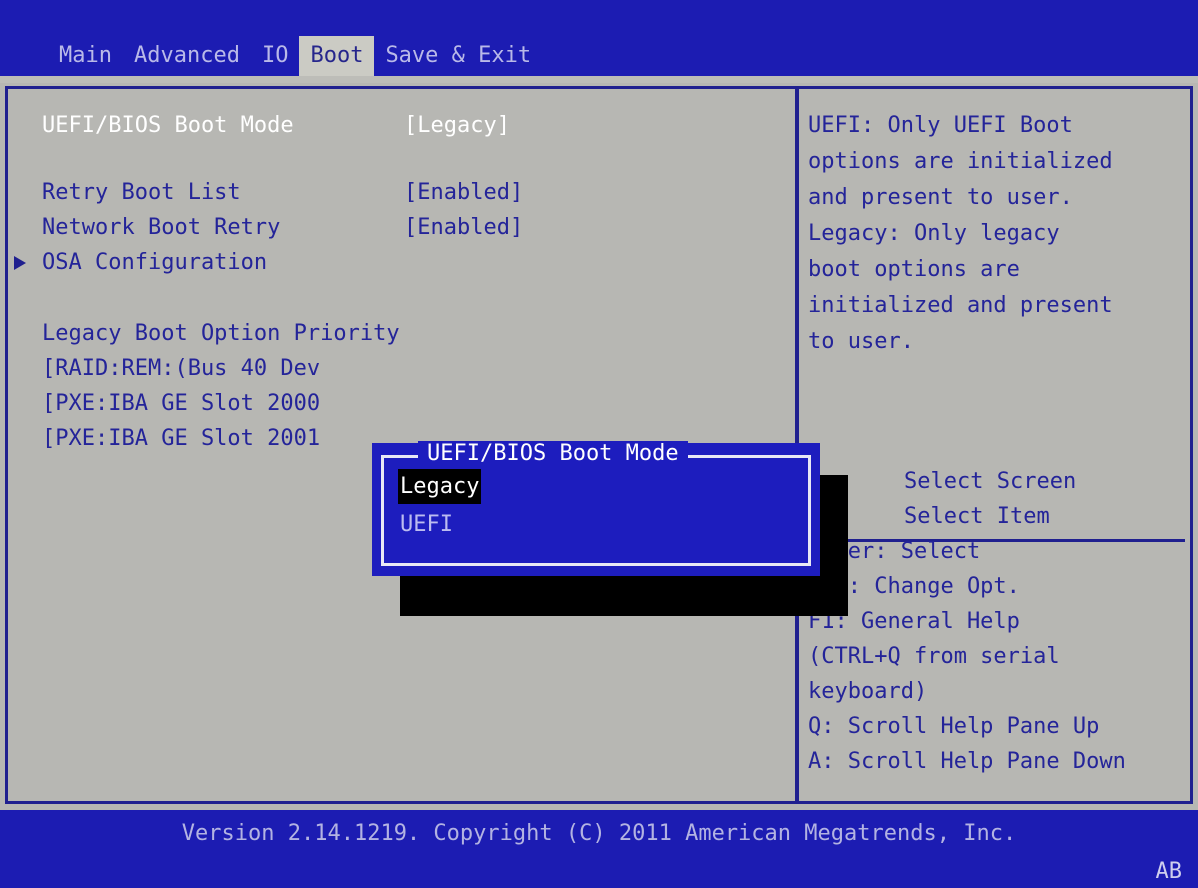  I want to click on boot-mode-dialog: UEFI/BIOS Boot Mode Legacy UEFI, so click(596, 508).